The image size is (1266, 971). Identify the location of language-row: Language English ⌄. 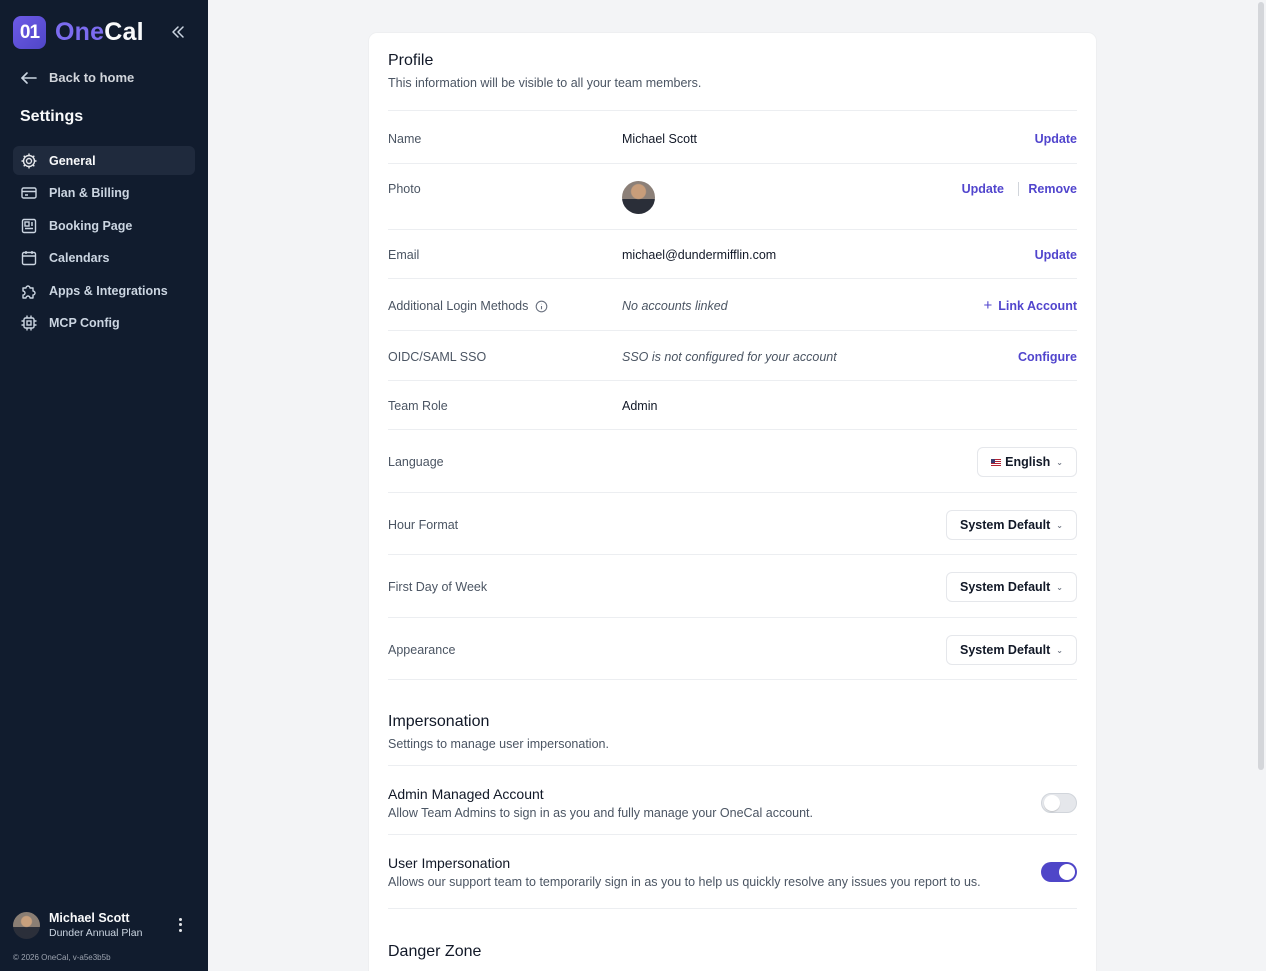
(732, 460).